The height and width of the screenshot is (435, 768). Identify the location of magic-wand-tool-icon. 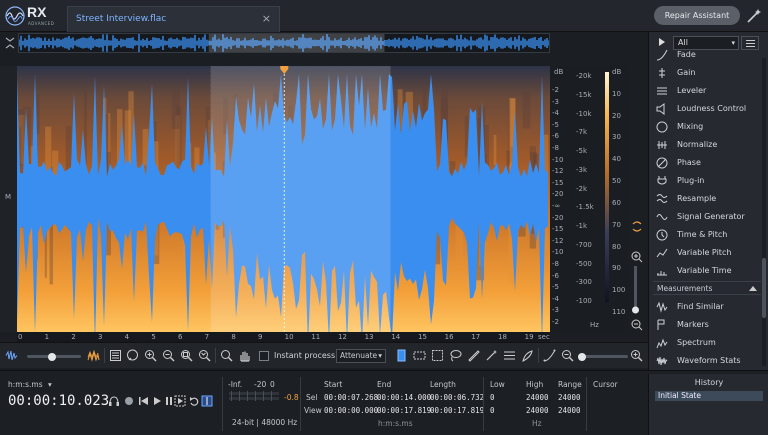
(491, 355).